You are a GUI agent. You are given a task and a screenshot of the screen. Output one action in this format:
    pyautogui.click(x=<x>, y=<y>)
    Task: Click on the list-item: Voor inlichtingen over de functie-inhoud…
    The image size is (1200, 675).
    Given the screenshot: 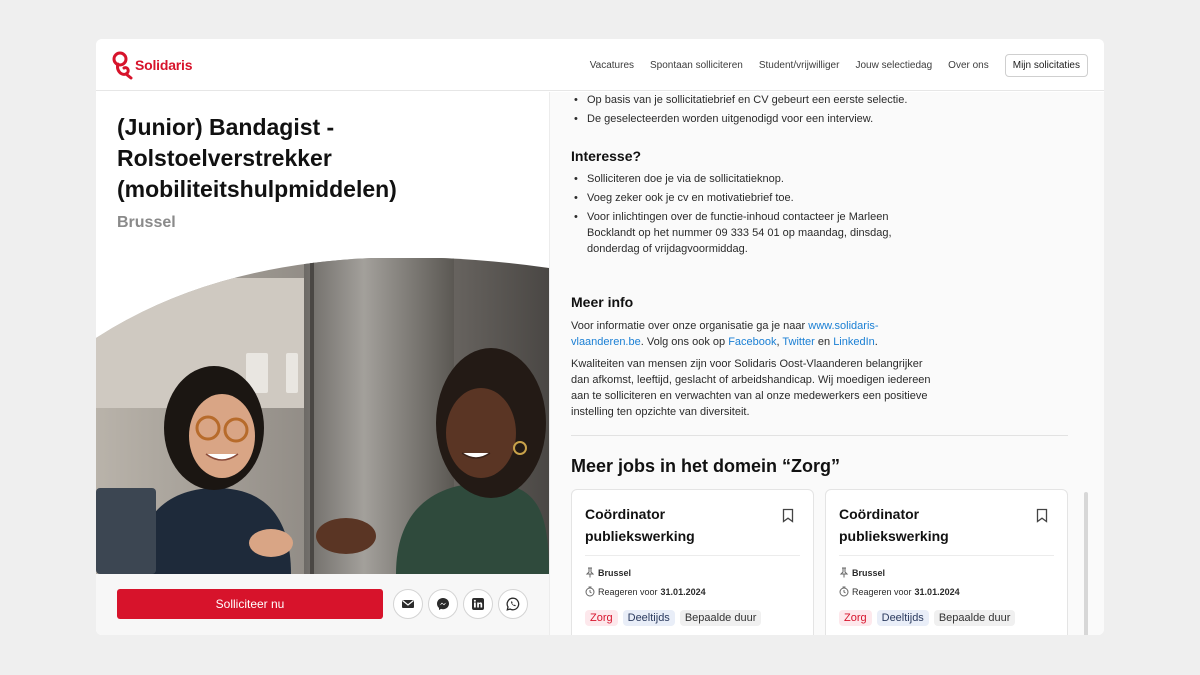 What is the action you would take?
    pyautogui.click(x=743, y=233)
    